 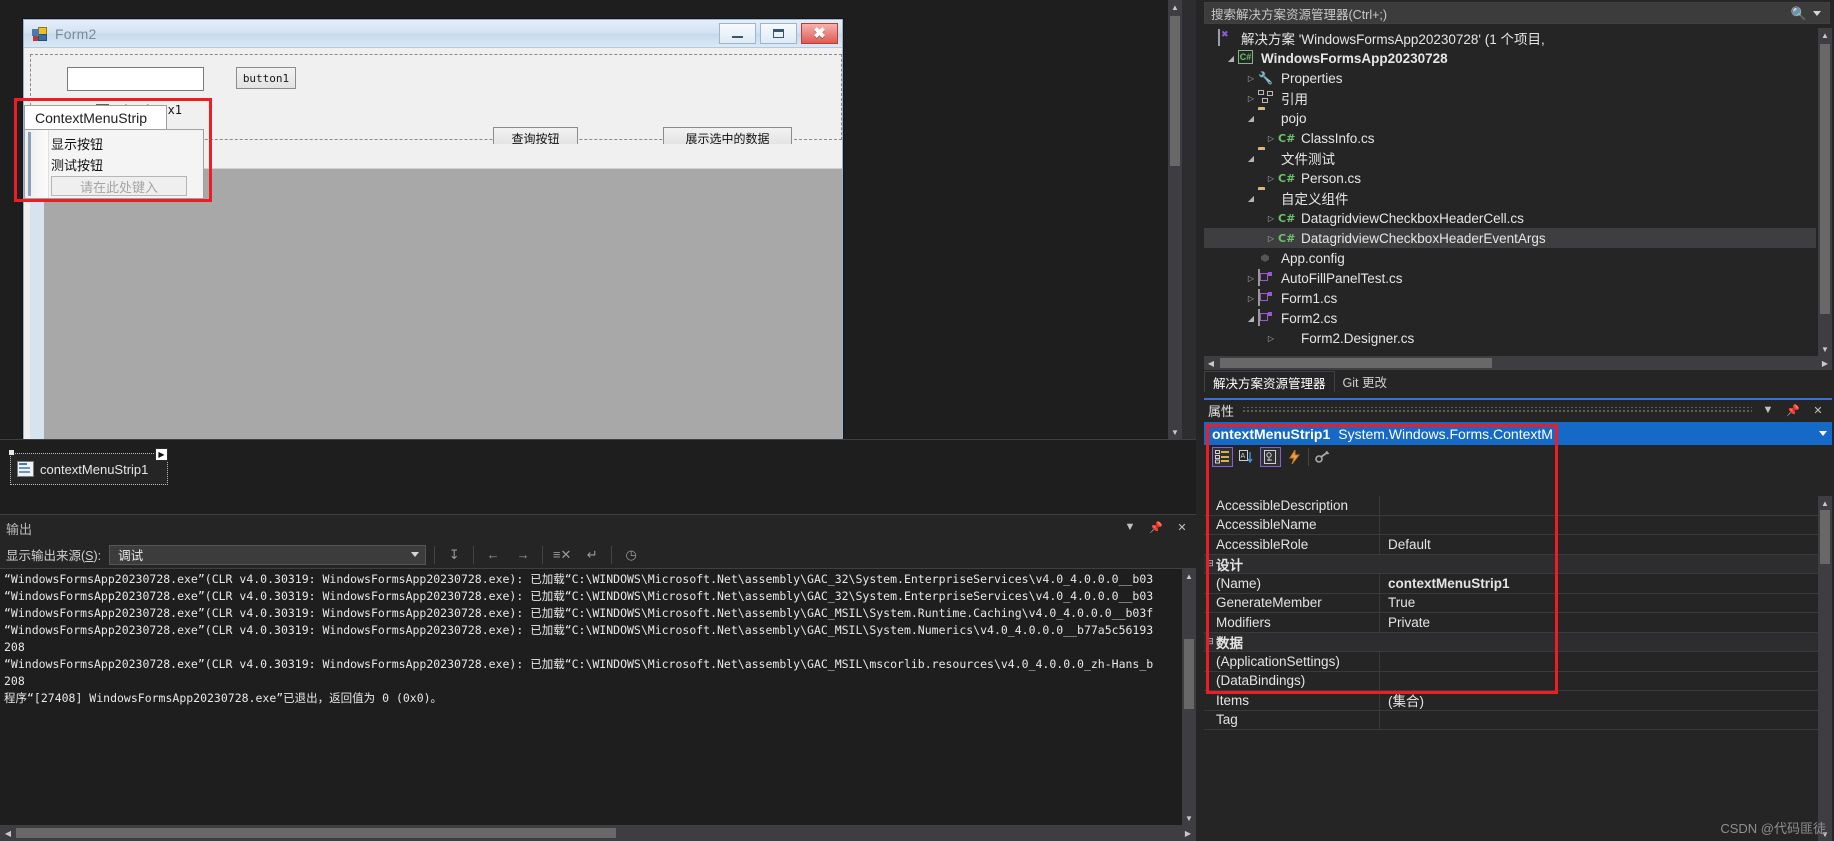 I want to click on context-menu-item-0: 显示按钮, so click(x=77, y=143).